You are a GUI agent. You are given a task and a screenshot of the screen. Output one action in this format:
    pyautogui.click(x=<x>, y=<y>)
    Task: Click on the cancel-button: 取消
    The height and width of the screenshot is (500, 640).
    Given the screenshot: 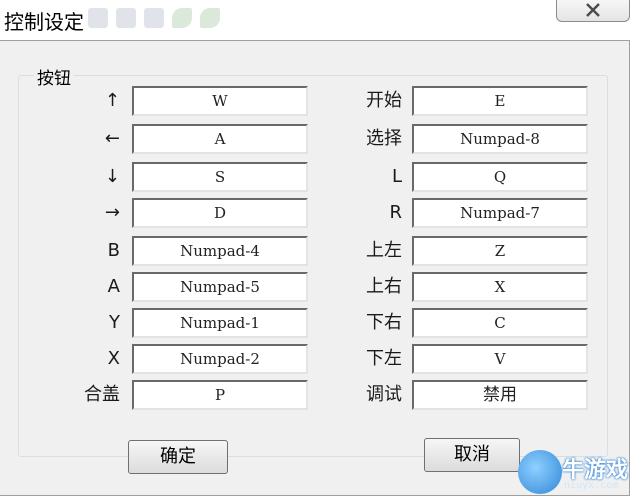 What is the action you would take?
    pyautogui.click(x=472, y=455)
    